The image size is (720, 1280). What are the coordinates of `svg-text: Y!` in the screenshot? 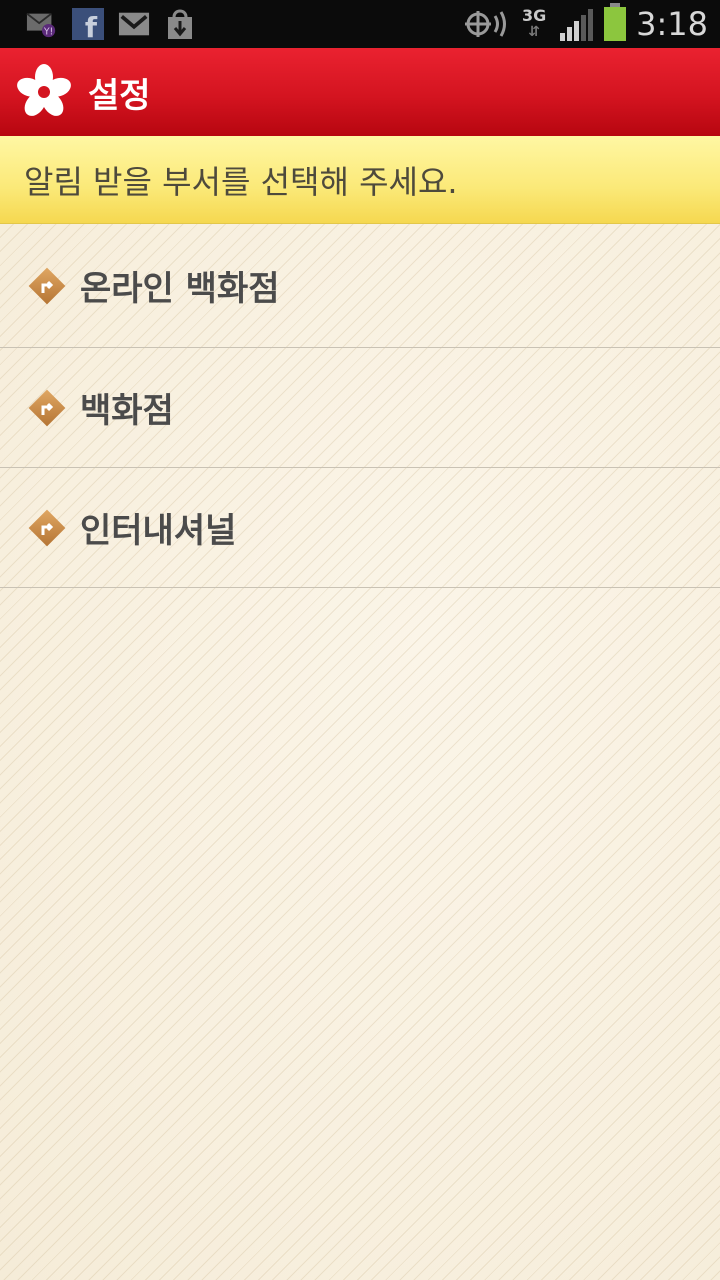 It's located at (48, 31).